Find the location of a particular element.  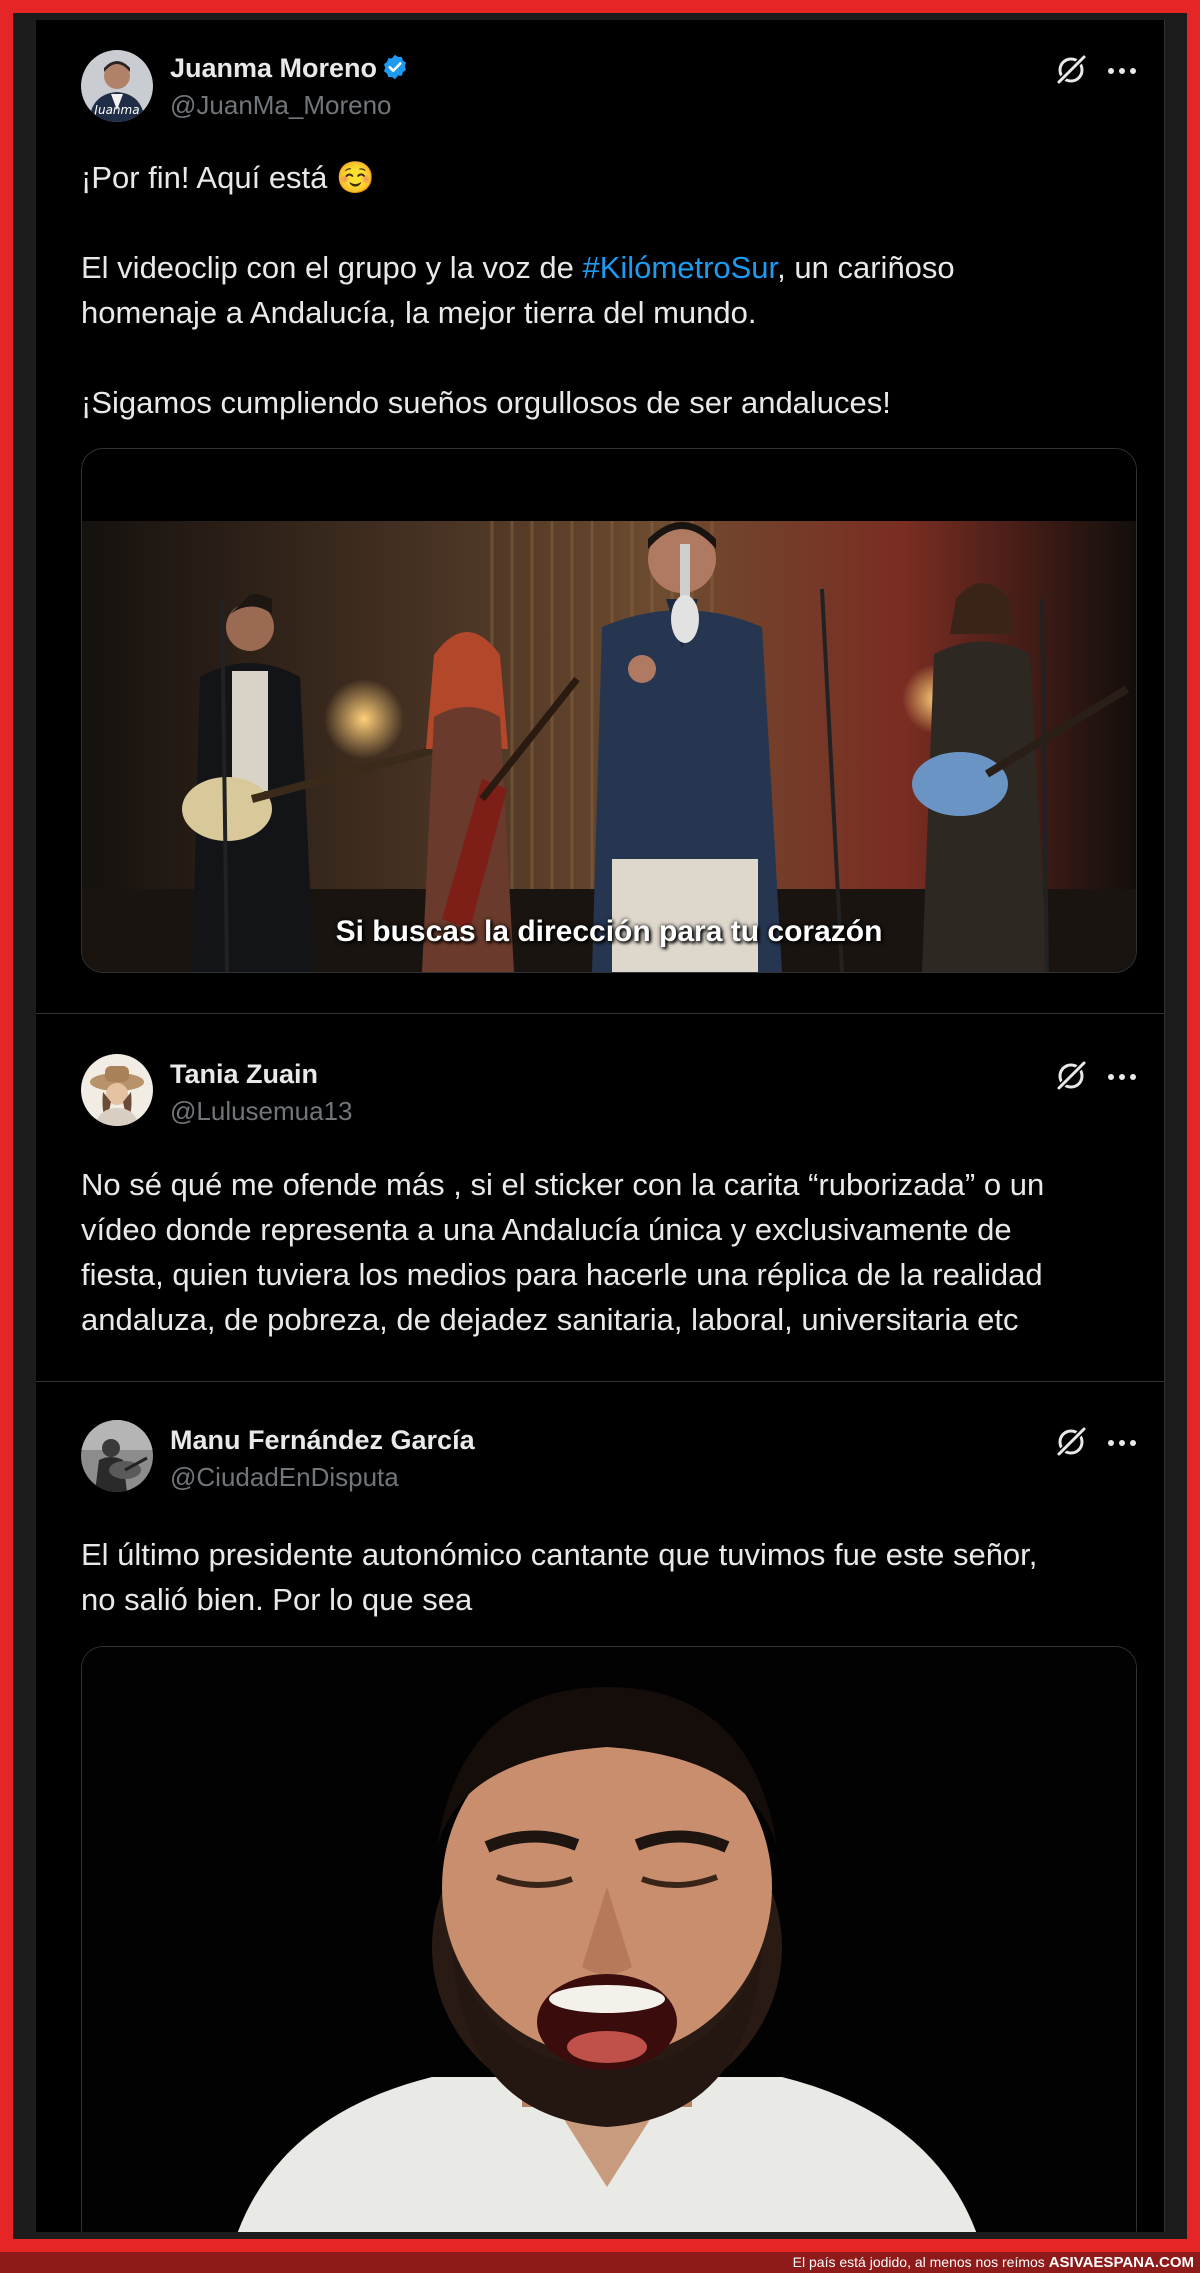

watermark-caption: El país está jodido, al menos nos reímos is located at coordinates (920, 2262).